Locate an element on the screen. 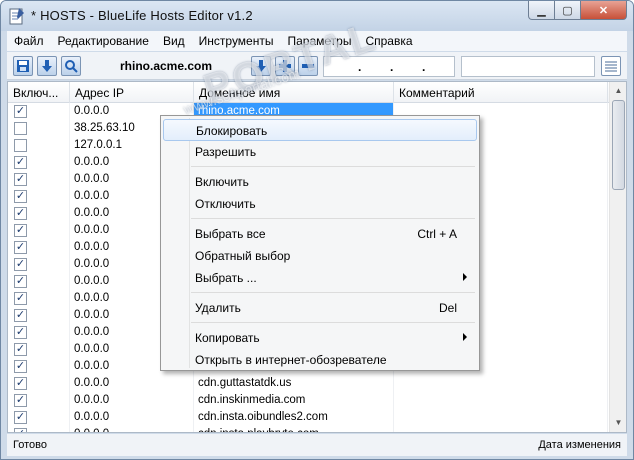 The image size is (634, 460). table-row: ✓ 0.0.0.0cdn.insta.playbryte.com is located at coordinates (317, 429).